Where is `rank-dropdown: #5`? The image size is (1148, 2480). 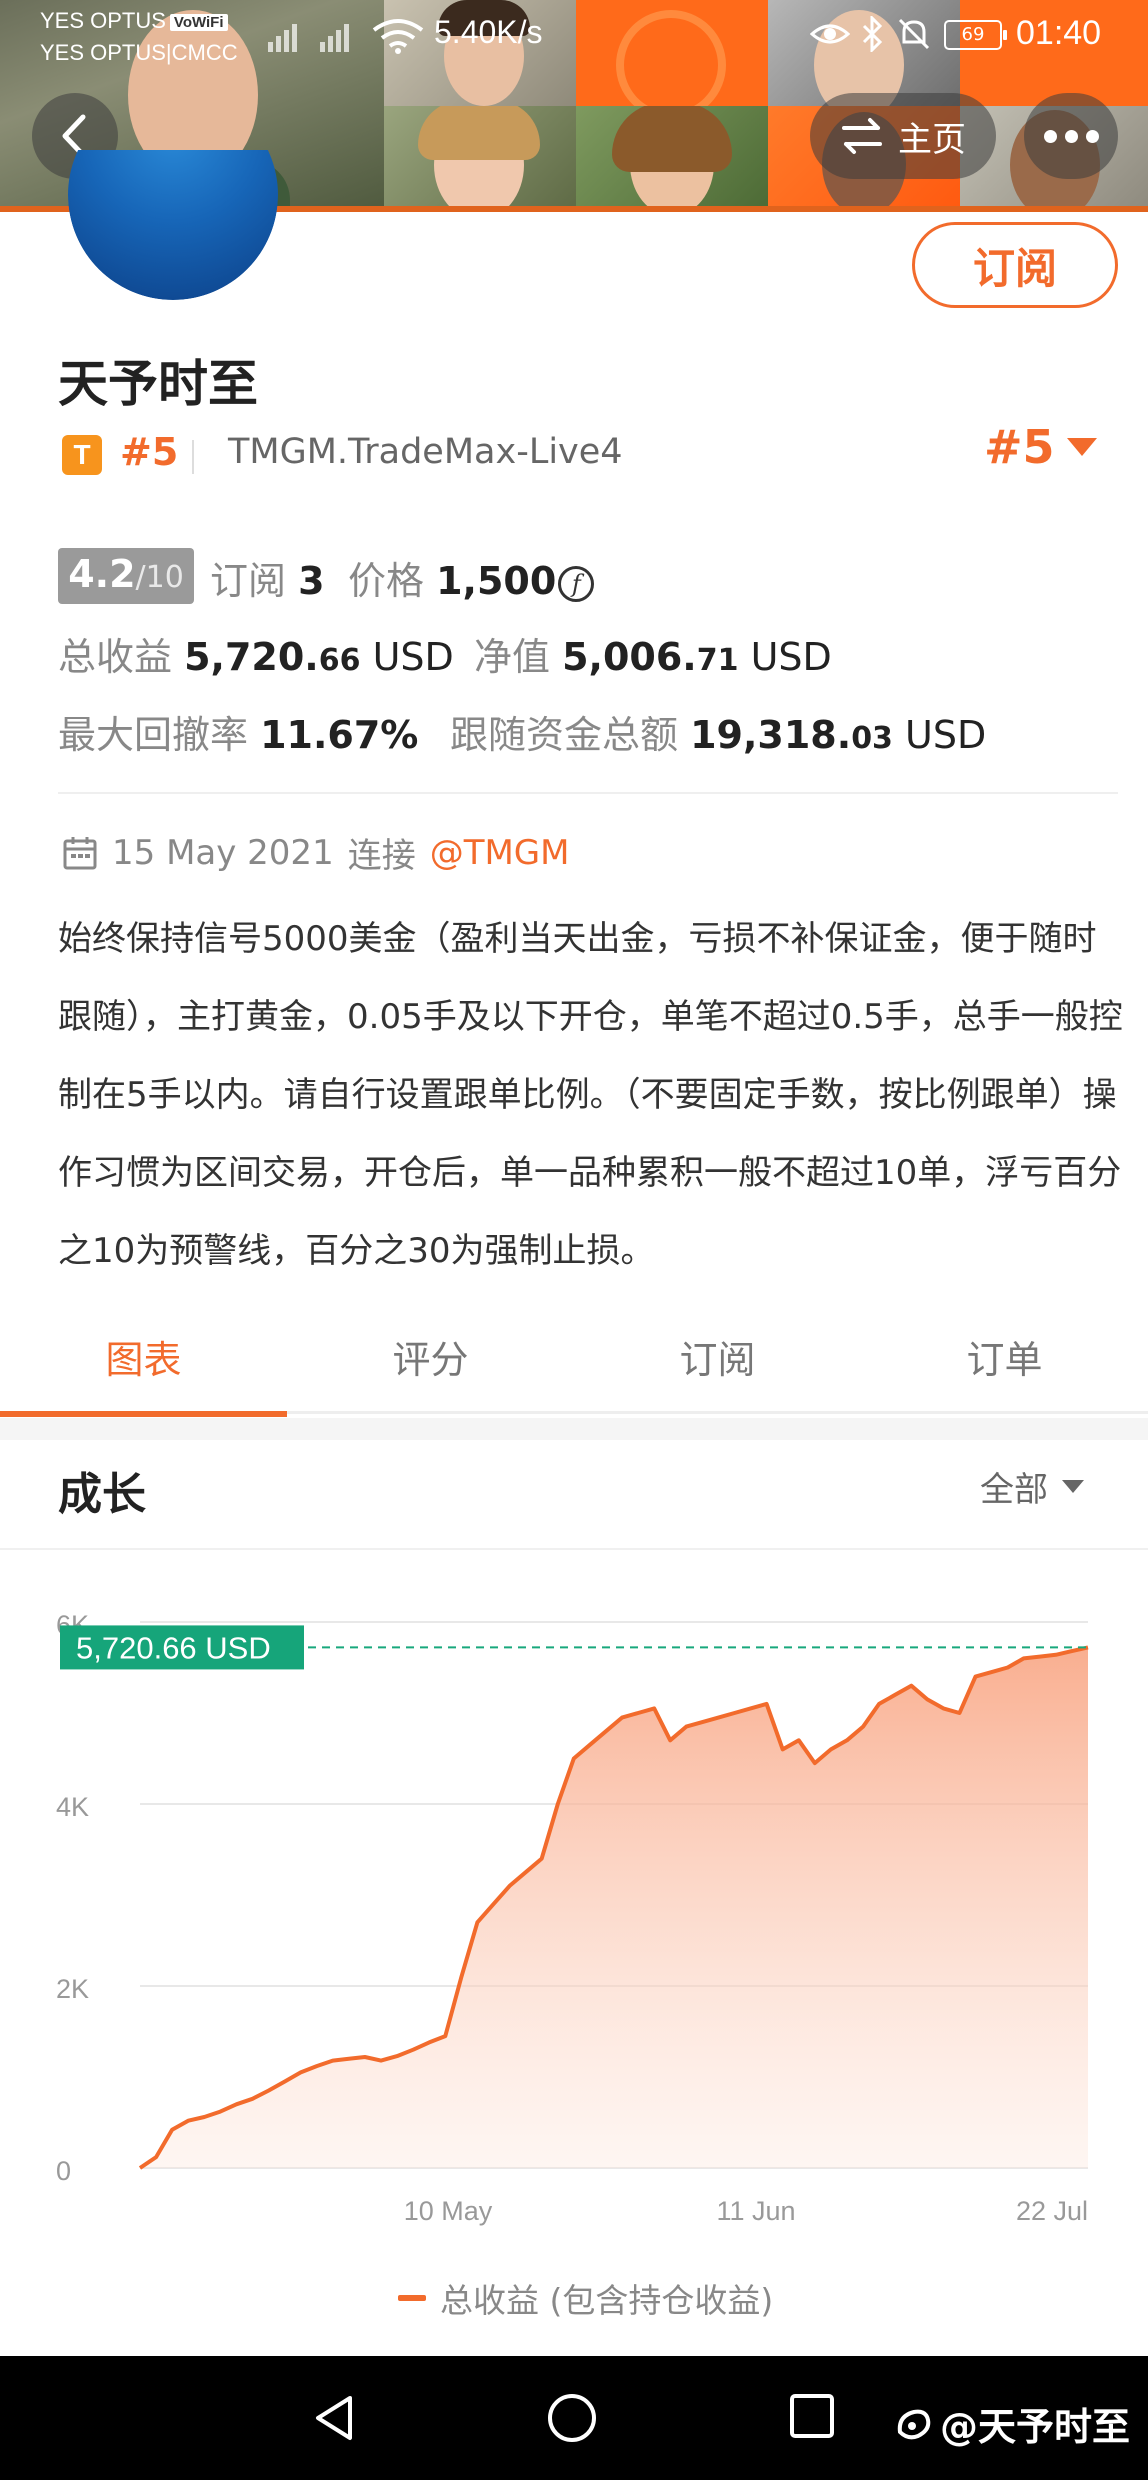
rank-dropdown: #5 is located at coordinates (1040, 447).